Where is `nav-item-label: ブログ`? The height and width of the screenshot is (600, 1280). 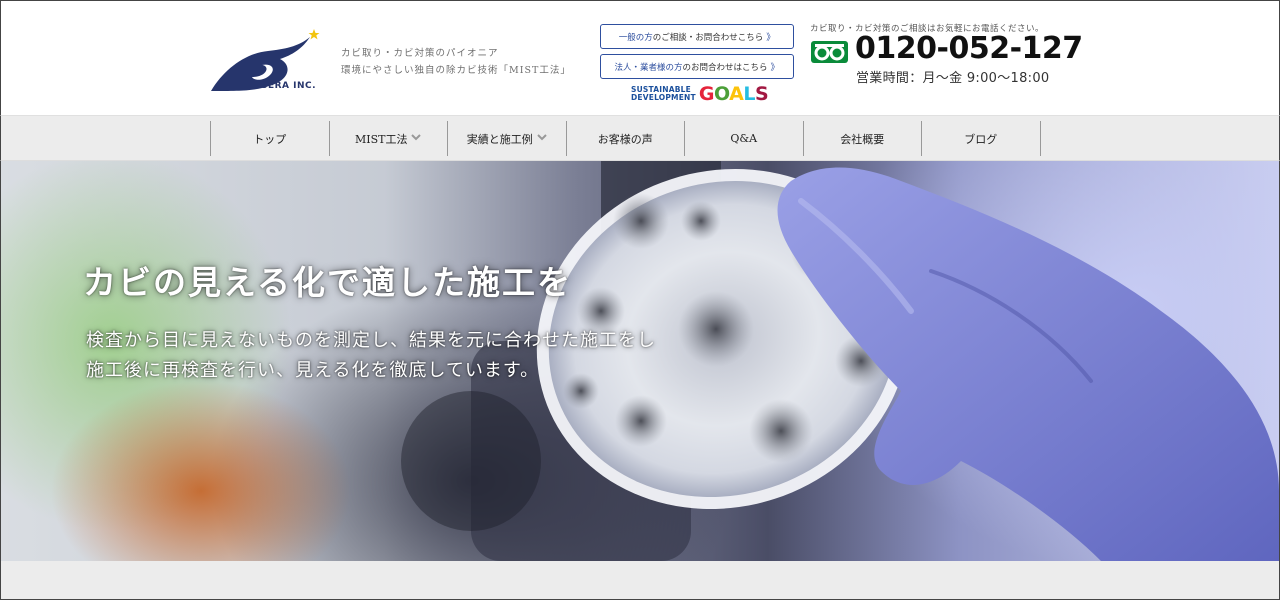 nav-item-label: ブログ is located at coordinates (981, 139).